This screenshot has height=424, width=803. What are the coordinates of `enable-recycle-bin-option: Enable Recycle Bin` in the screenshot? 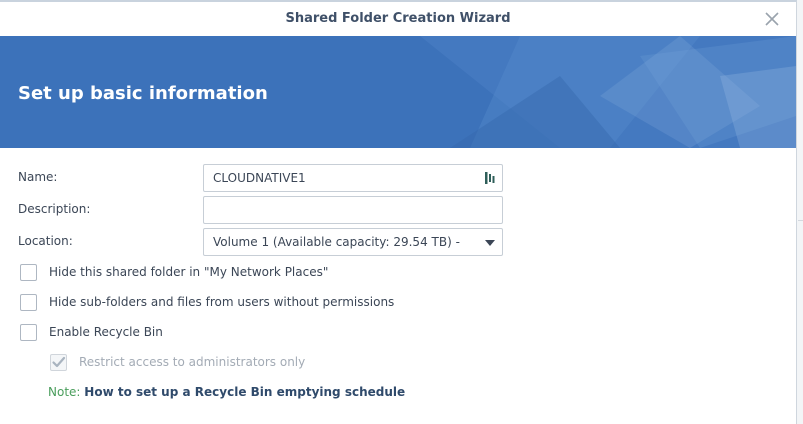 It's located at (91, 332).